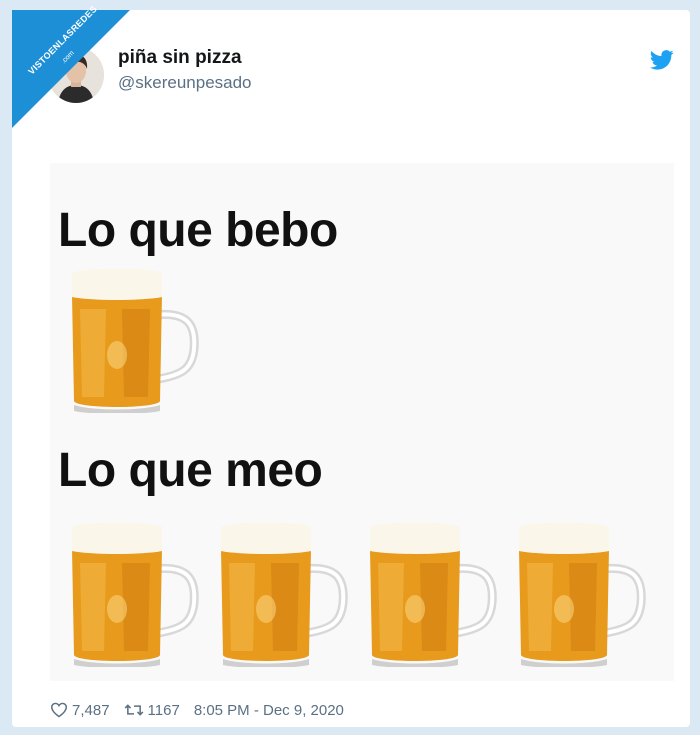 The height and width of the screenshot is (735, 700). What do you see at coordinates (59, 710) in the screenshot?
I see `heart-icon` at bounding box center [59, 710].